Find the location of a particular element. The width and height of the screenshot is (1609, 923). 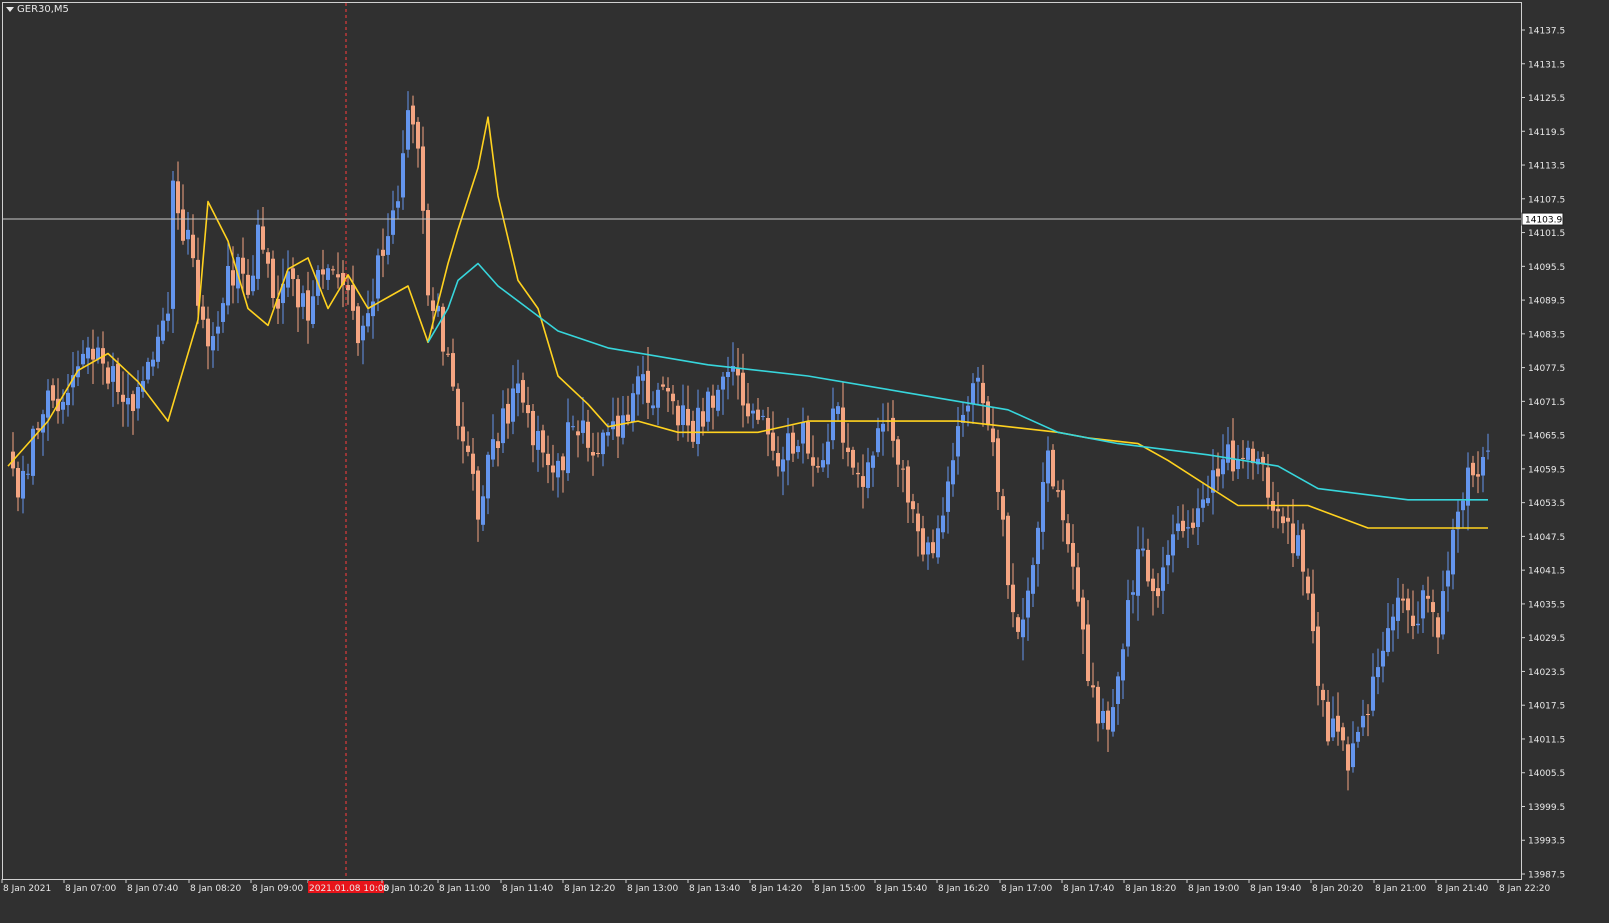

price-tick-label: 13987.5 is located at coordinates (1546, 876).